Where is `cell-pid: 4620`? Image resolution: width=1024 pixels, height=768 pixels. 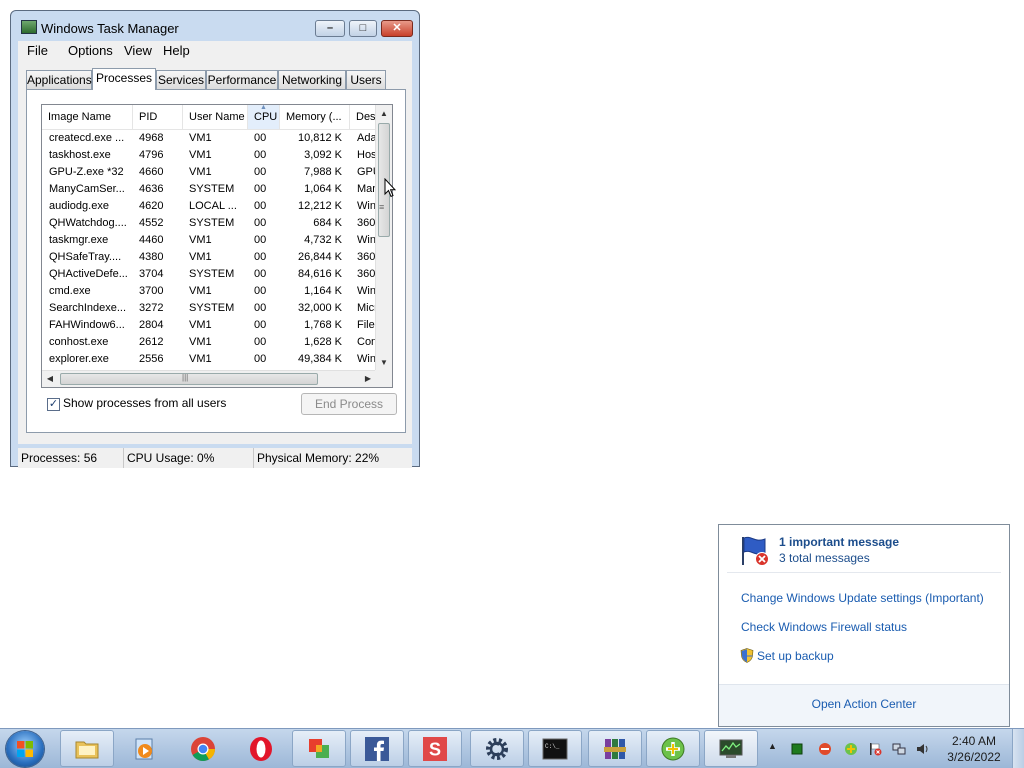 cell-pid: 4620 is located at coordinates (151, 206).